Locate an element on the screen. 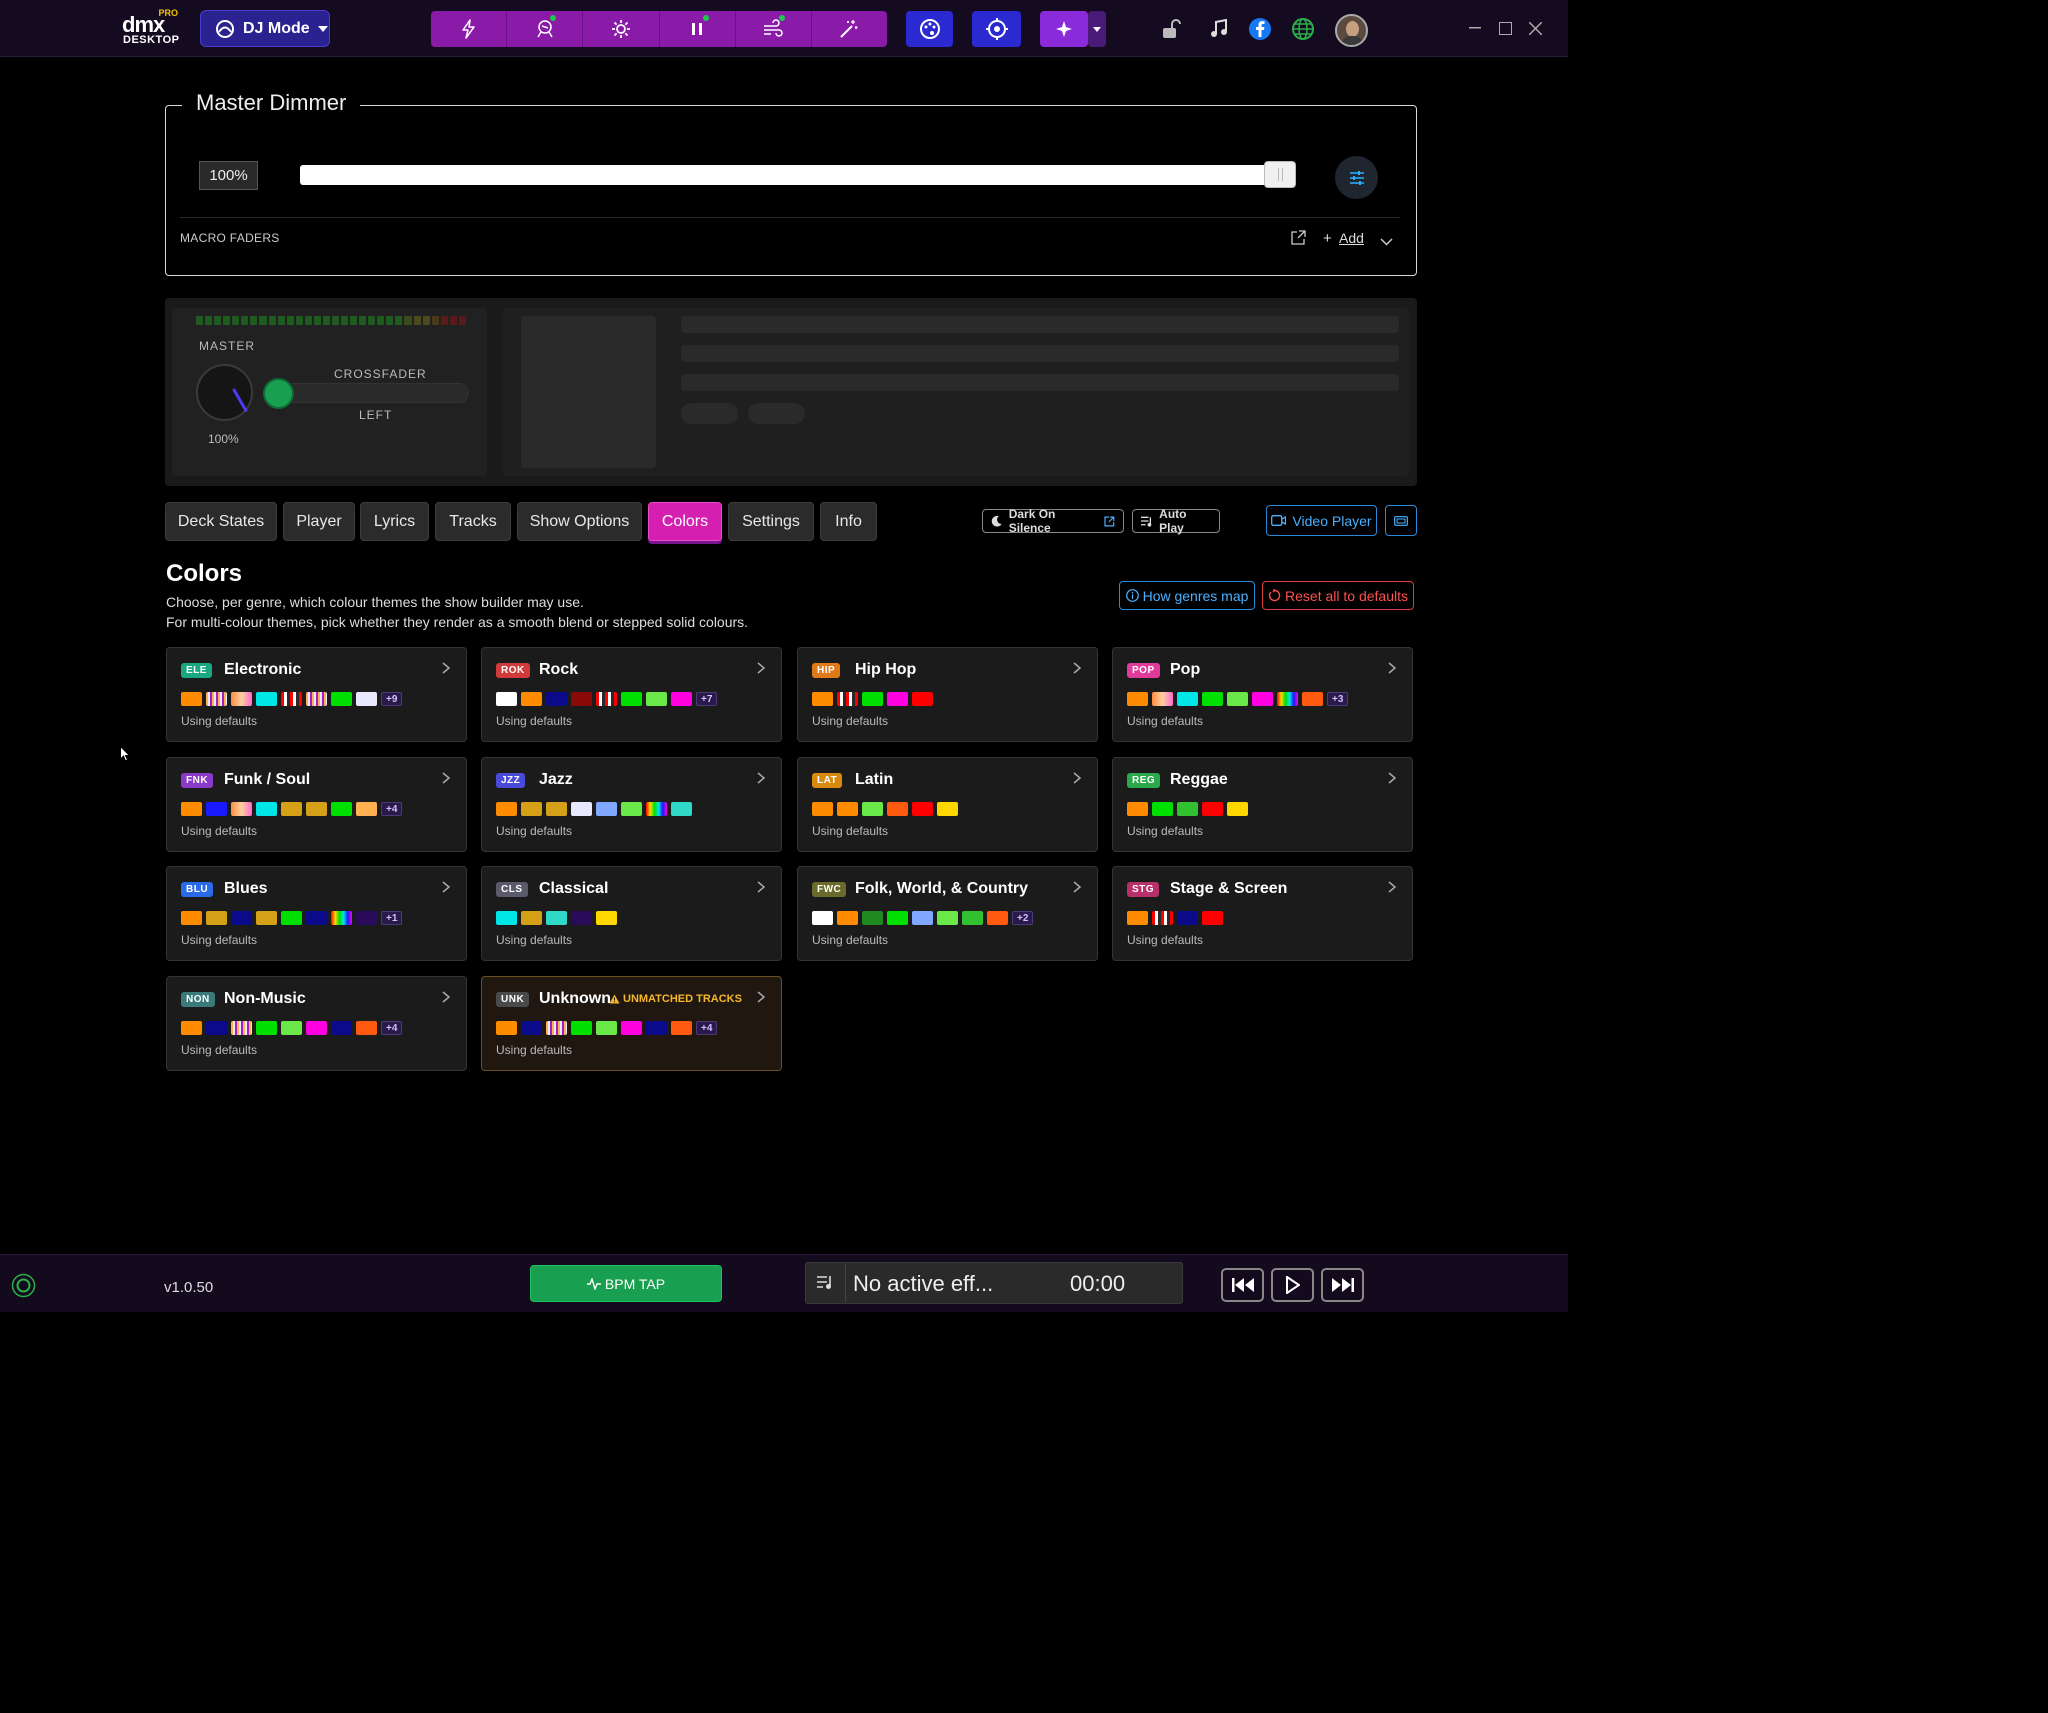  swatch-row: +9 is located at coordinates (292, 699).